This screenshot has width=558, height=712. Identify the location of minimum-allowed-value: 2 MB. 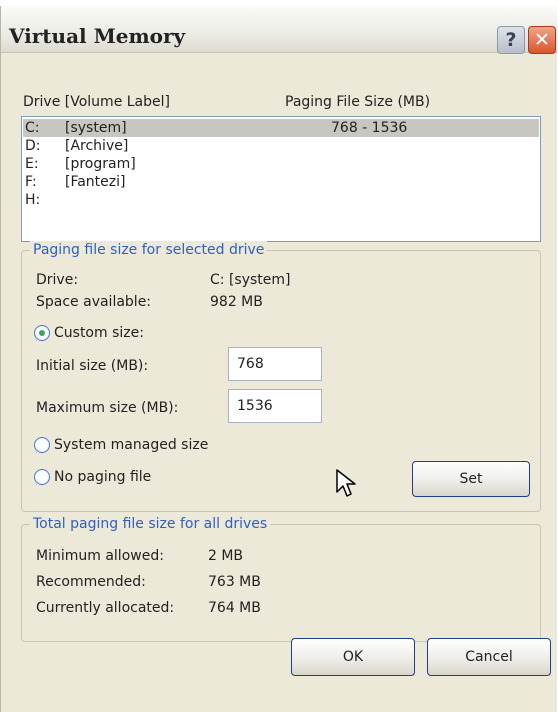
(226, 556).